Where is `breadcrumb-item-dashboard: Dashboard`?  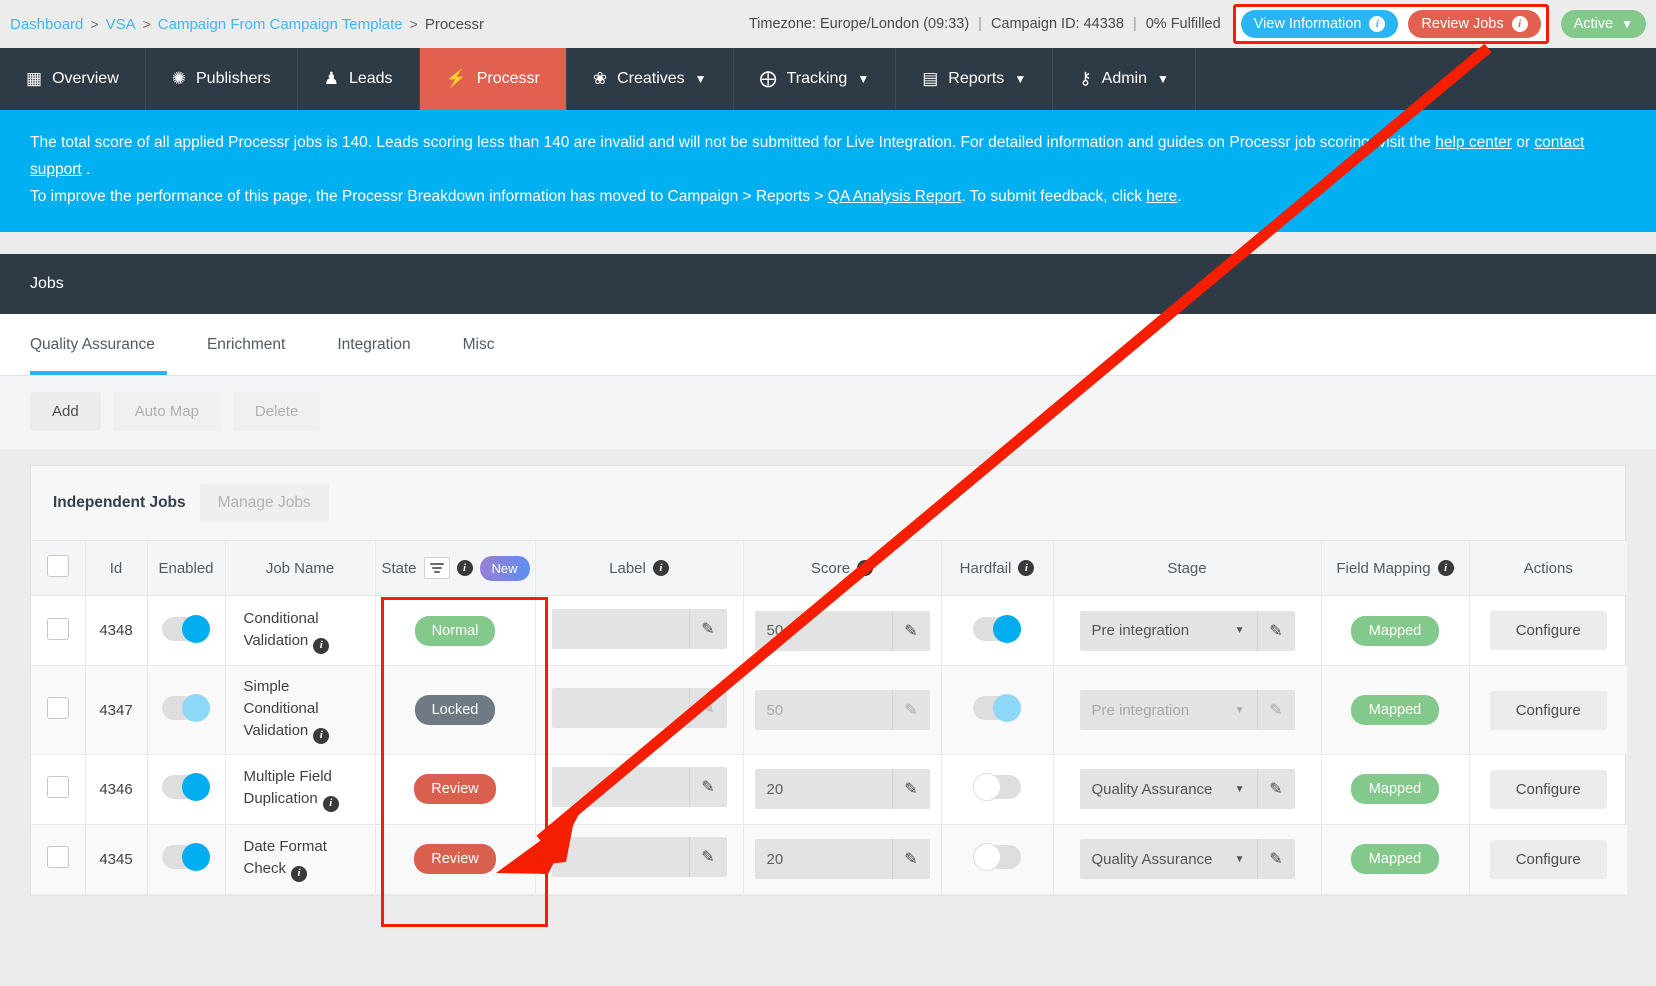 breadcrumb-item-dashboard: Dashboard is located at coordinates (46, 24).